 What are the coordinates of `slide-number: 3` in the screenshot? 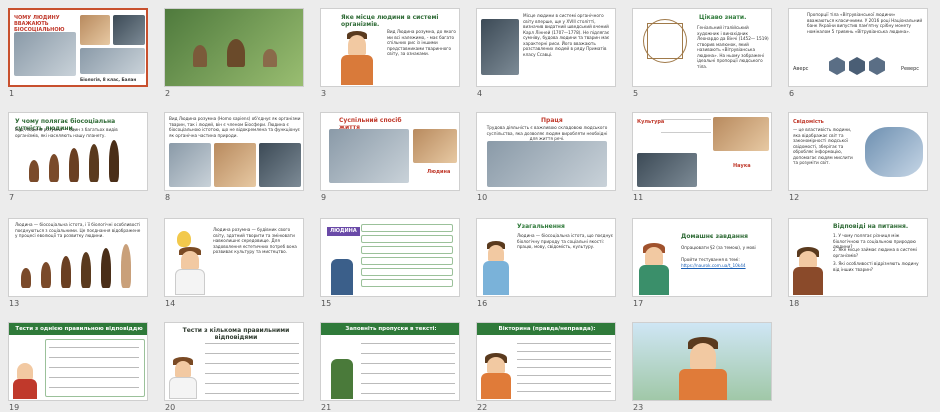 It's located at (324, 93).